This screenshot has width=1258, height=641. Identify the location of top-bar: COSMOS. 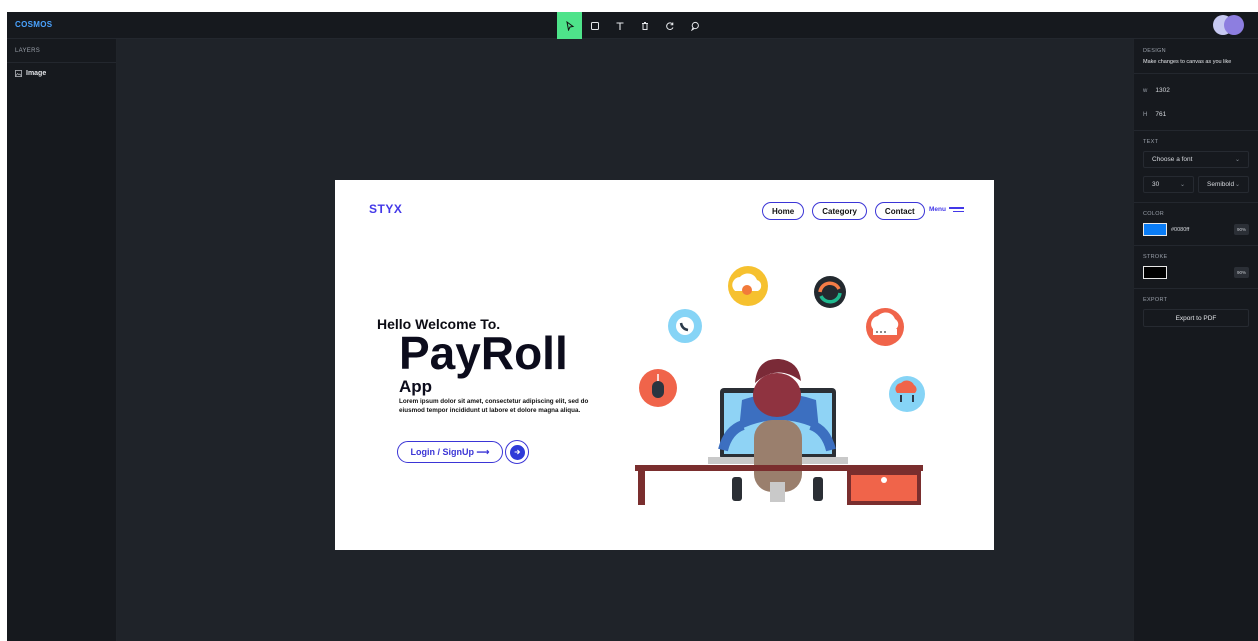
(632, 25).